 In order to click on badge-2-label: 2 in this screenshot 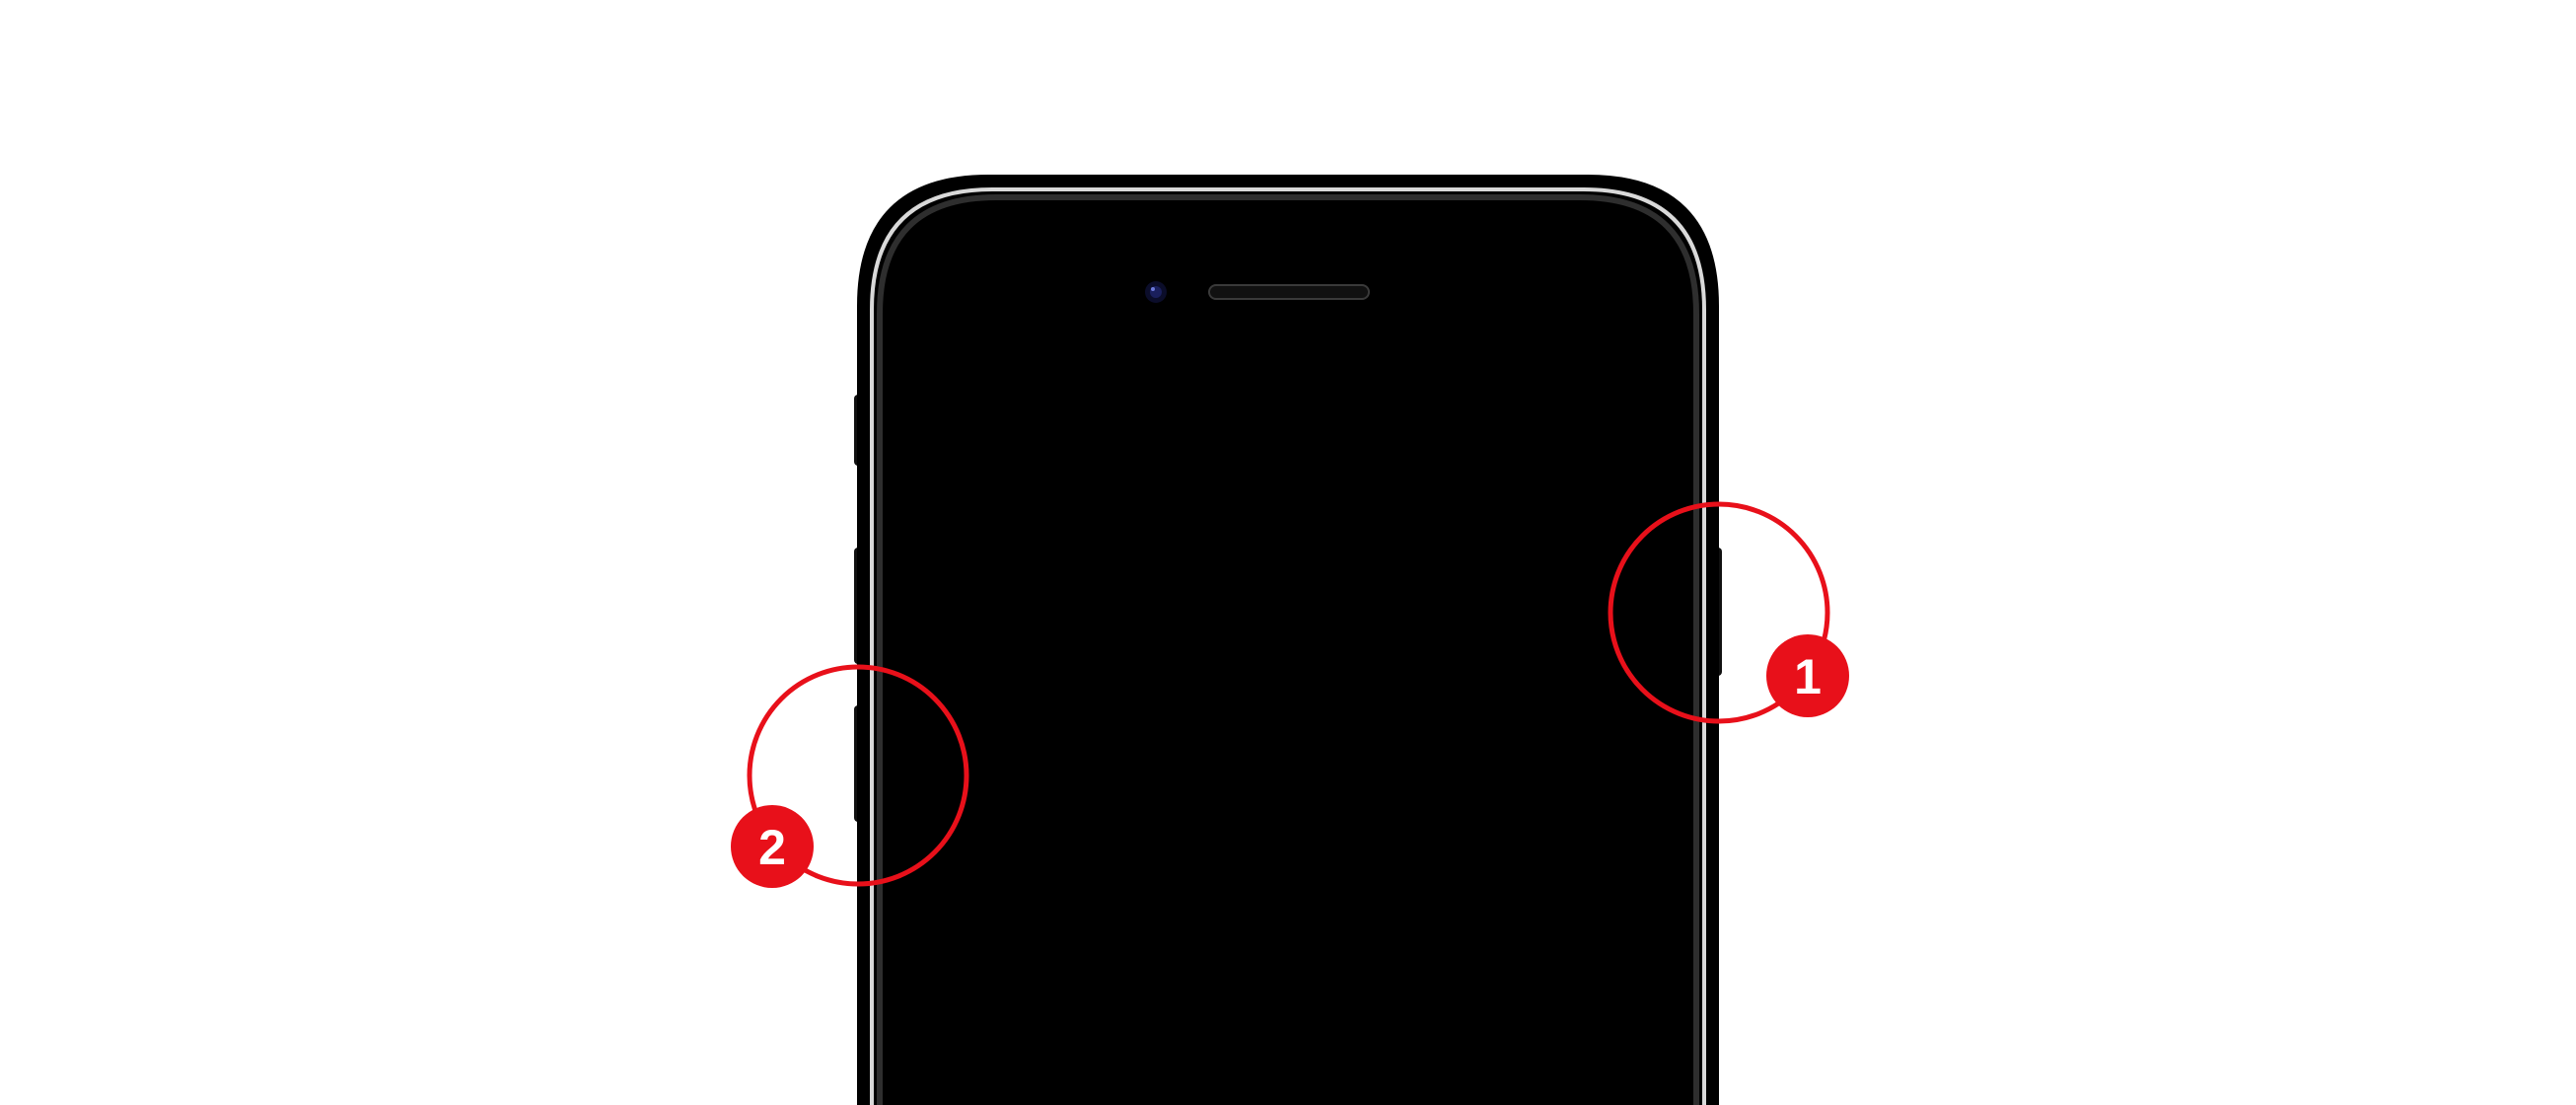, I will do `click(772, 847)`.